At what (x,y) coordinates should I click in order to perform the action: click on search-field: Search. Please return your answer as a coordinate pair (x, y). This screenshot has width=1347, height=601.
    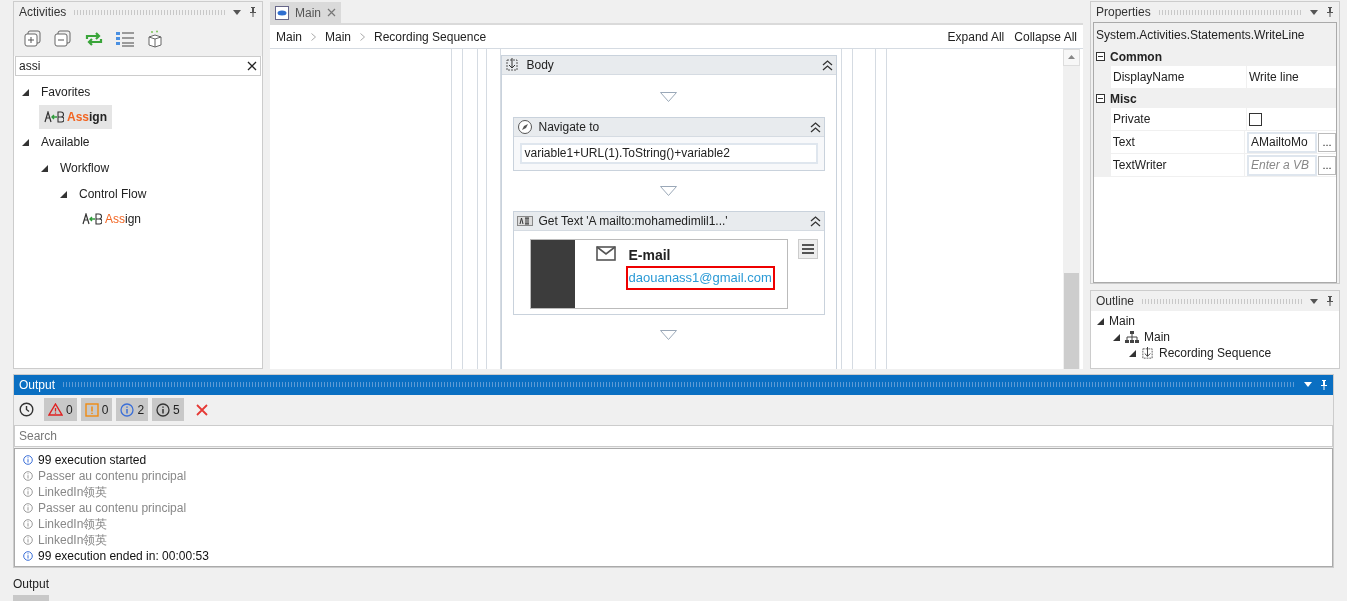
    Looking at the image, I should click on (673, 435).